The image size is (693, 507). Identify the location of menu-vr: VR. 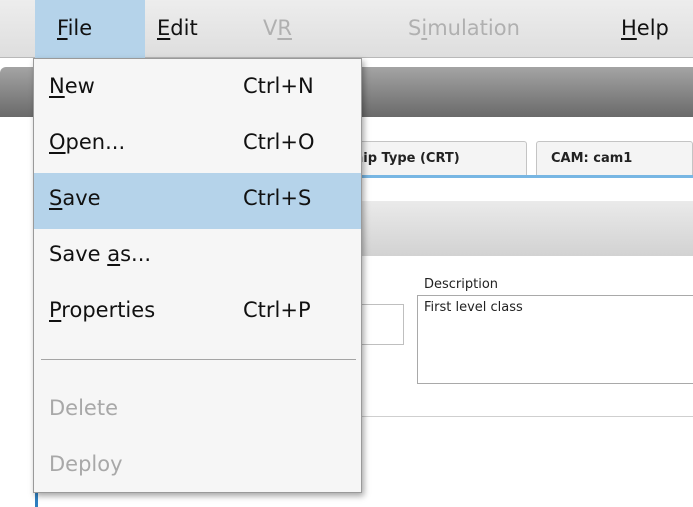
(282, 29).